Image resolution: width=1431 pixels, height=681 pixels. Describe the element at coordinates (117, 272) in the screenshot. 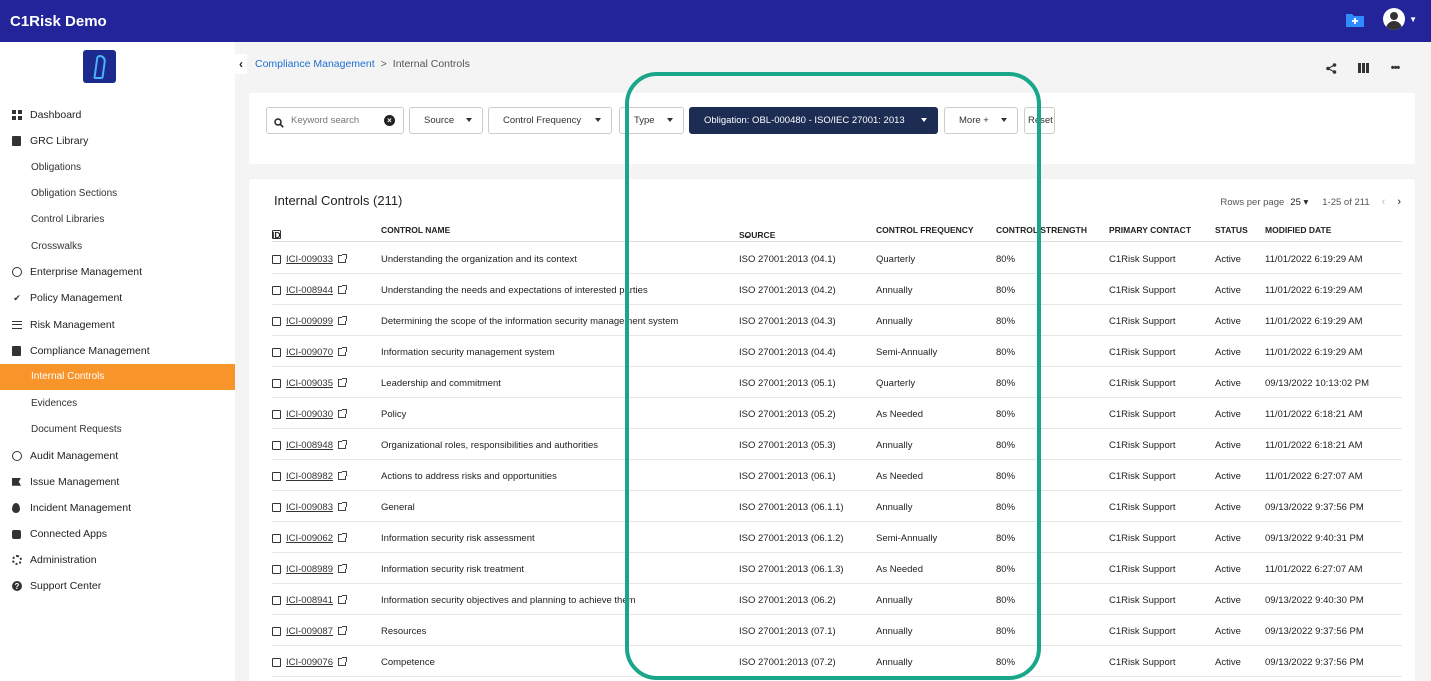

I see `sidebar-item-enterprise-management: Enterprise Management` at that location.